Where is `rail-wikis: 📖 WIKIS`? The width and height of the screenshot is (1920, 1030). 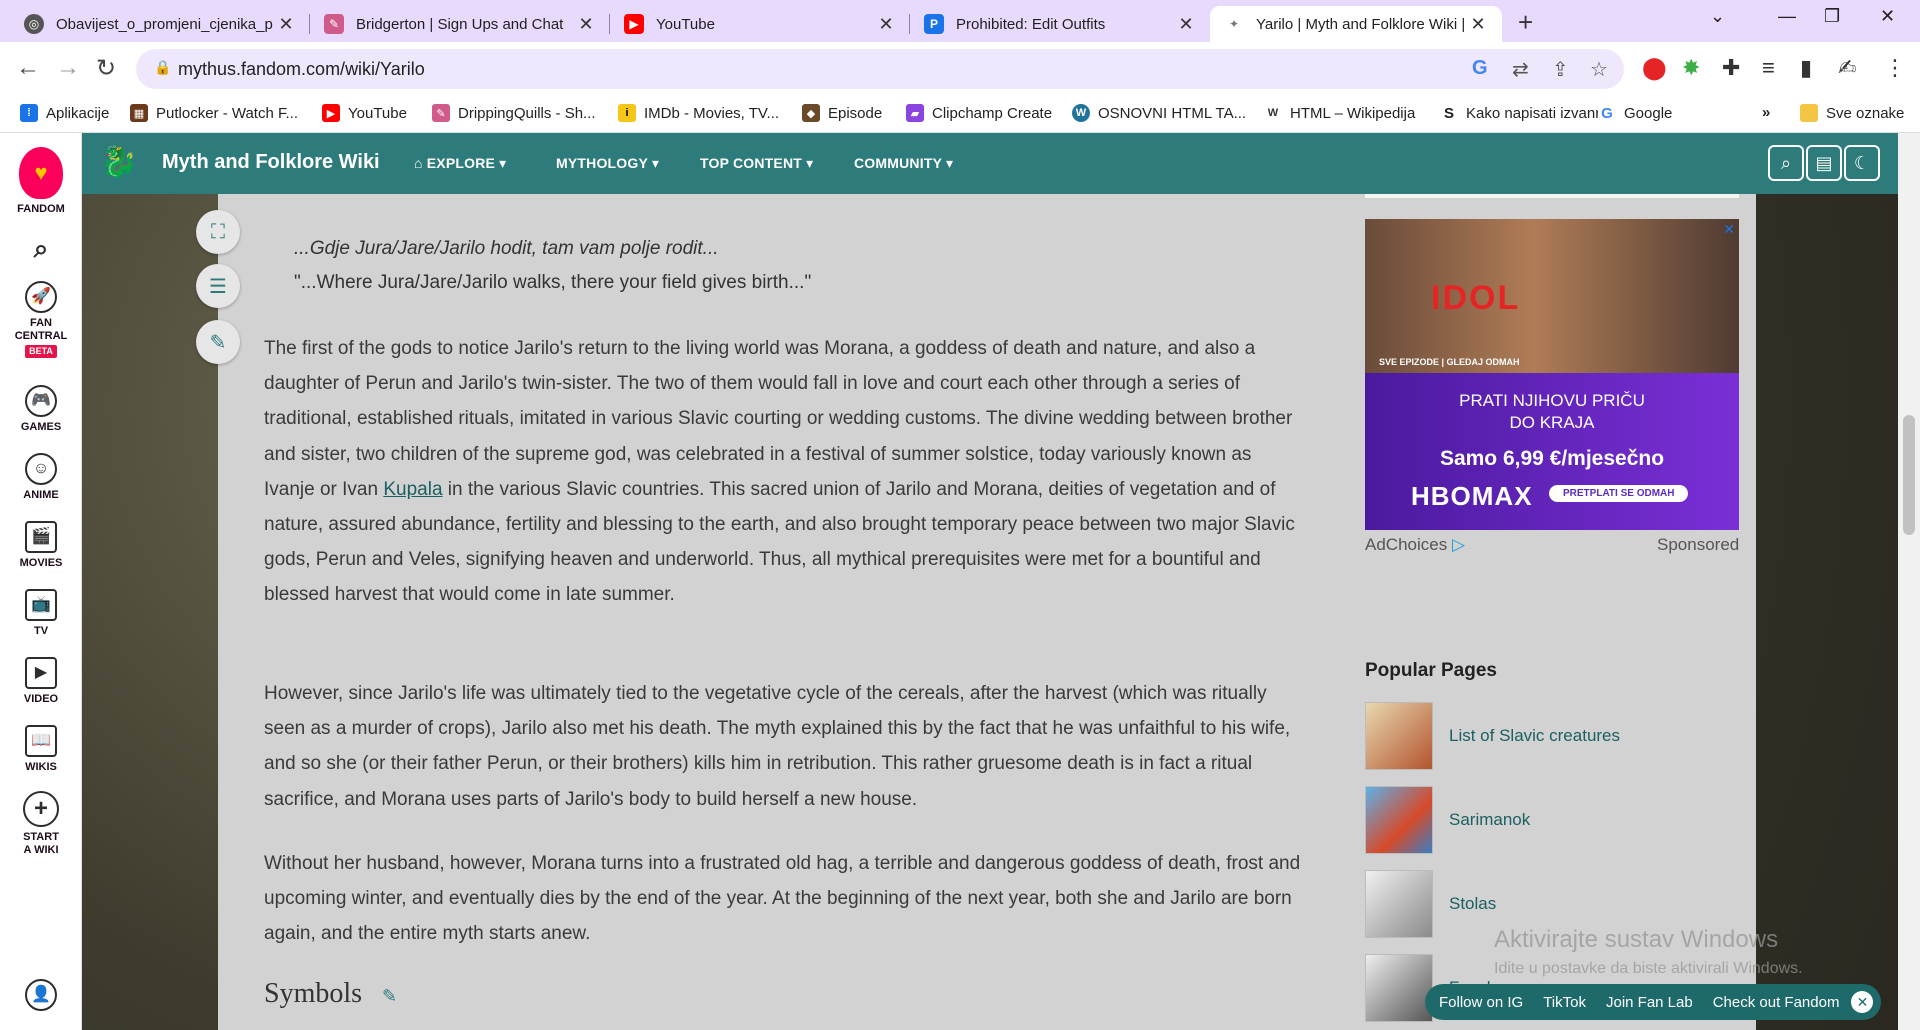
rail-wikis: 📖 WIKIS is located at coordinates (41, 749).